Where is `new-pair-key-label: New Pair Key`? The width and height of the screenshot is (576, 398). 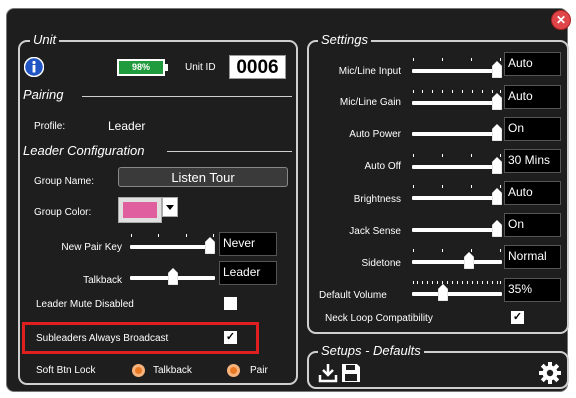 new-pair-key-label: New Pair Key is located at coordinates (91, 247).